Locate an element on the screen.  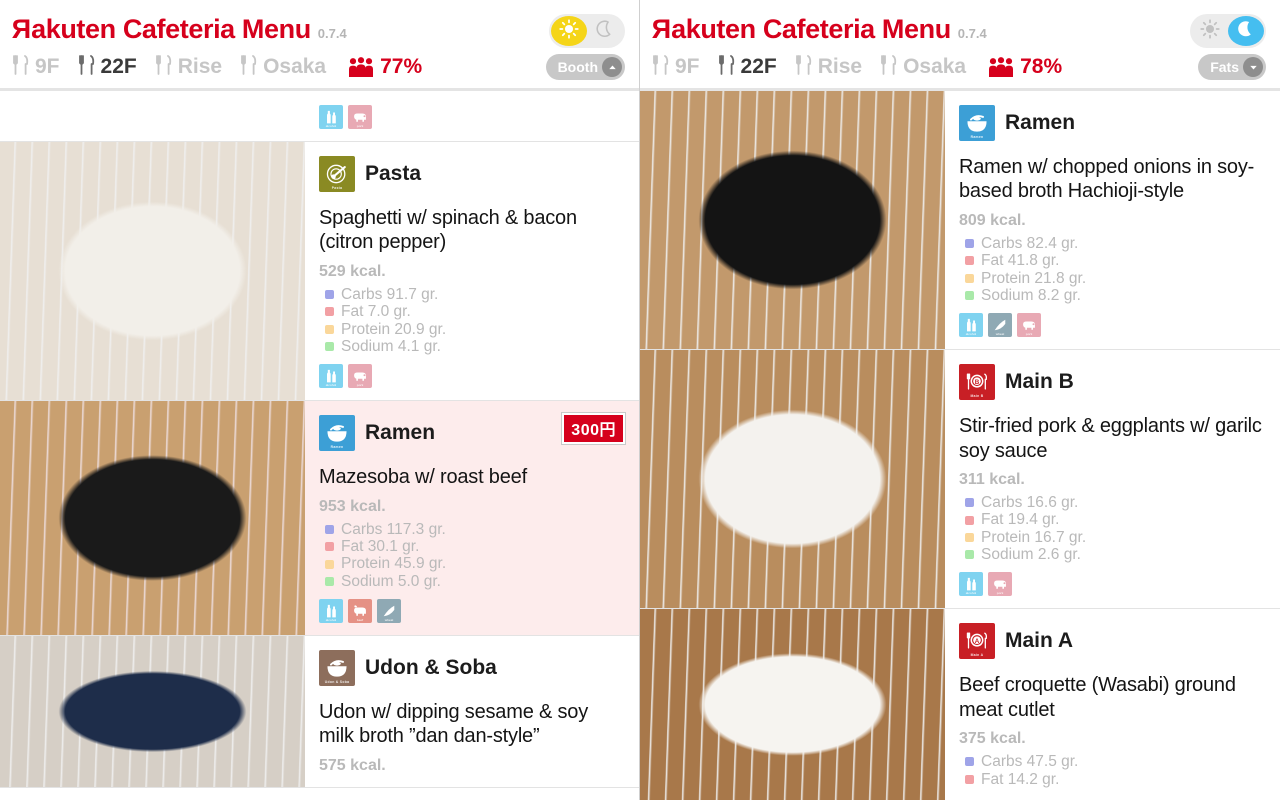
category-name: Udon & Soba is located at coordinates (431, 668).